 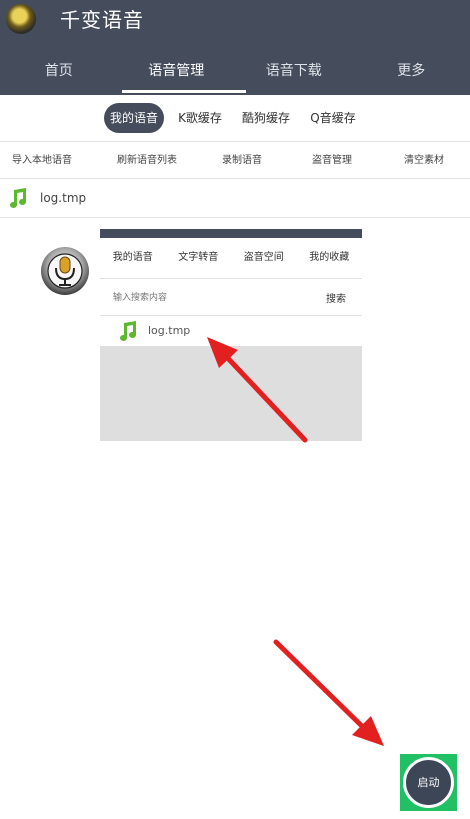 I want to click on arrow-to-file, so click(x=257, y=390).